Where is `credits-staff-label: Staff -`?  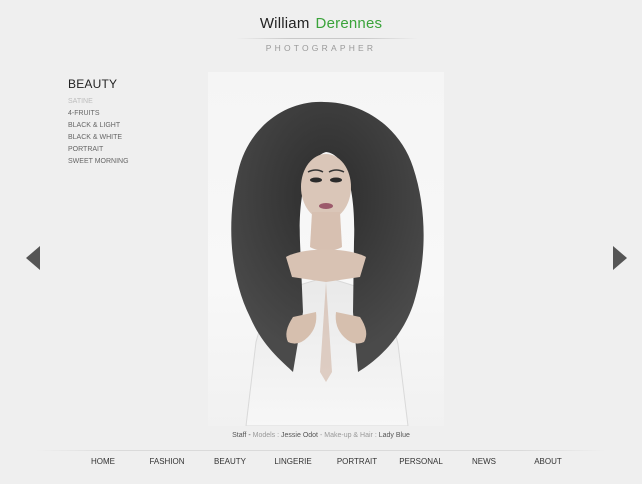
credits-staff-label: Staff - is located at coordinates (241, 435).